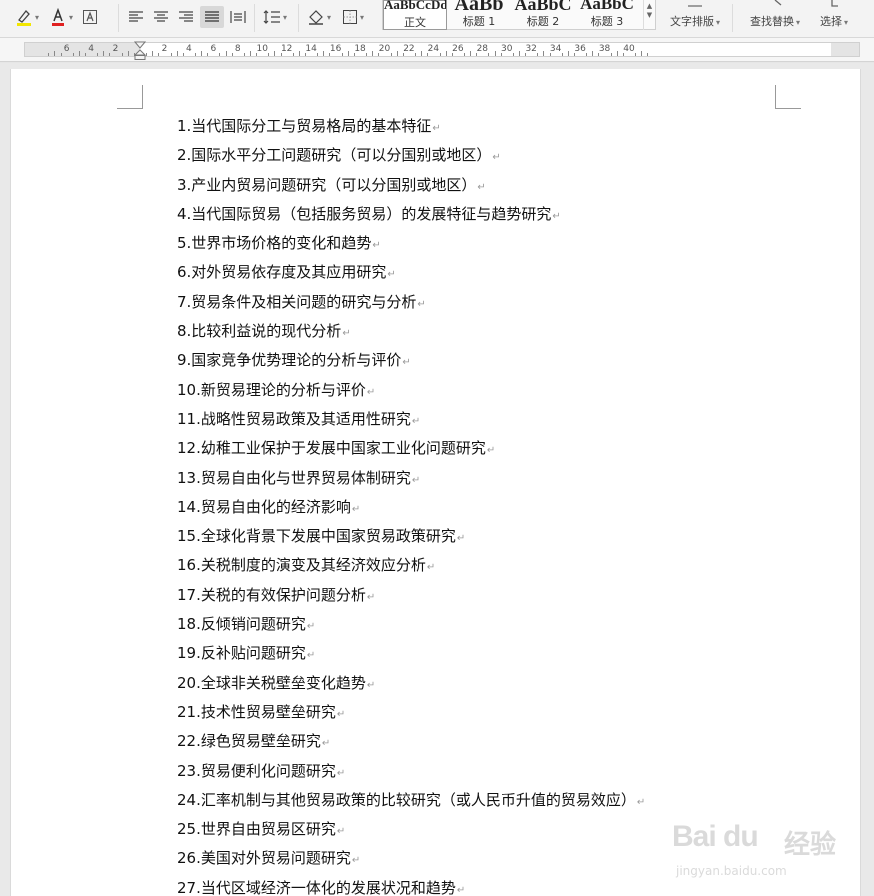  What do you see at coordinates (319, 17) in the screenshot?
I see `shading-button: ▾` at bounding box center [319, 17].